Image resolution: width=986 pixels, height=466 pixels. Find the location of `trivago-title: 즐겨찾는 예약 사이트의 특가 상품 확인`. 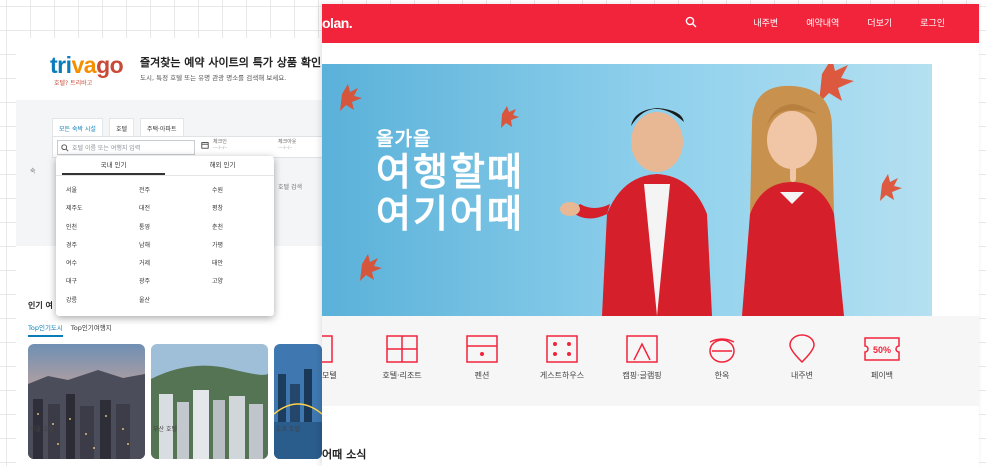

trivago-title: 즐겨찾는 예약 사이트의 특가 상품 확인 is located at coordinates (231, 62).